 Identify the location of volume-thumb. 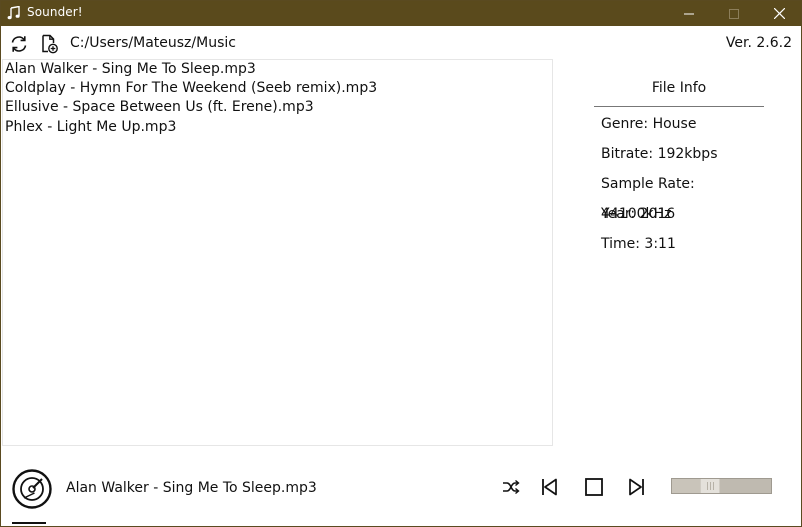
(710, 486).